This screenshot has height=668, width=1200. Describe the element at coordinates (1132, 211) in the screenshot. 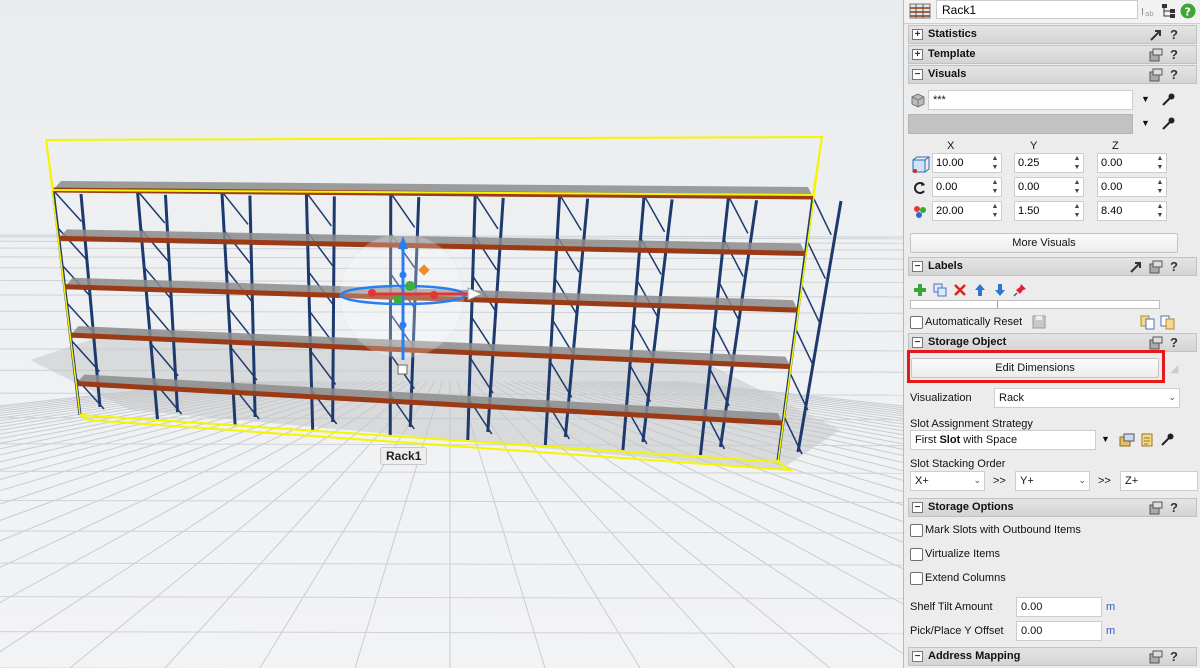

I see `size-z-input: ▲▼` at that location.